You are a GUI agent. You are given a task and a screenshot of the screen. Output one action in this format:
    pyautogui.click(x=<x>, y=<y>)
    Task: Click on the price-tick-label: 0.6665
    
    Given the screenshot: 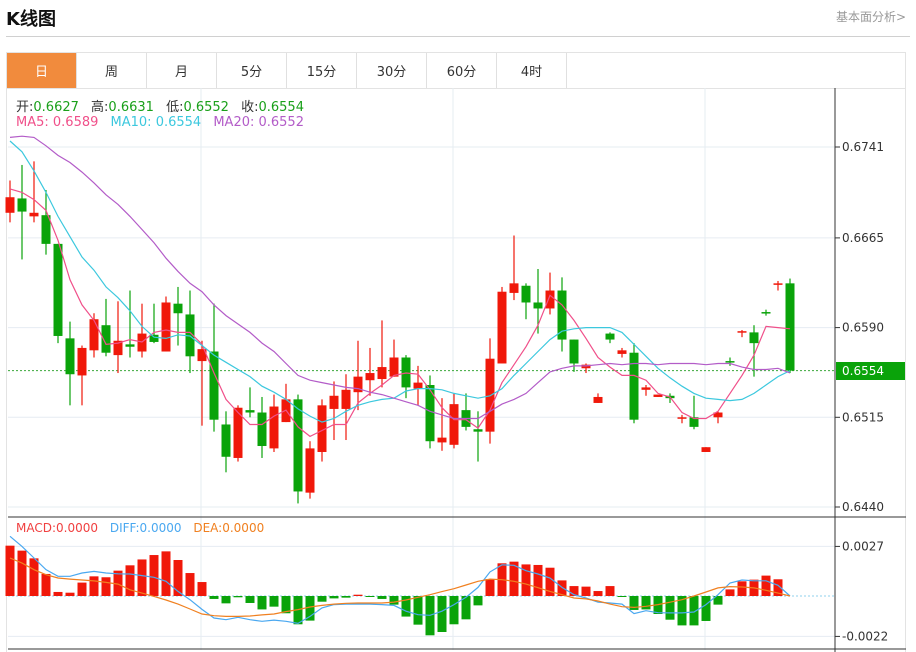 What is the action you would take?
    pyautogui.click(x=863, y=238)
    